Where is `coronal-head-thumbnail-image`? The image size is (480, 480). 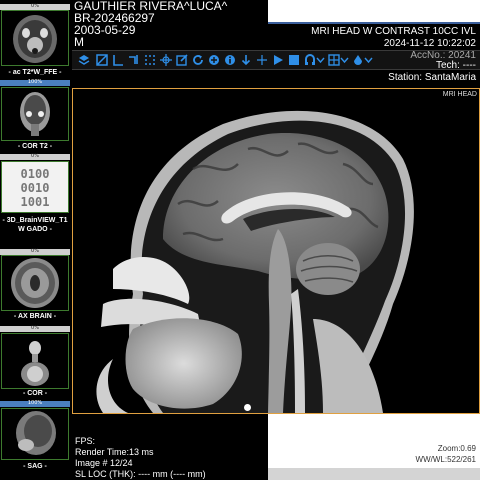 coronal-head-thumbnail-image is located at coordinates (35, 114).